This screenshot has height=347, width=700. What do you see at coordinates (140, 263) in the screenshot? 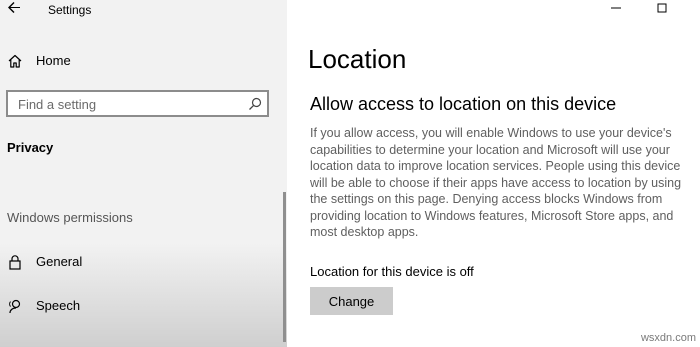
I see `sidebar-item-general: General` at bounding box center [140, 263].